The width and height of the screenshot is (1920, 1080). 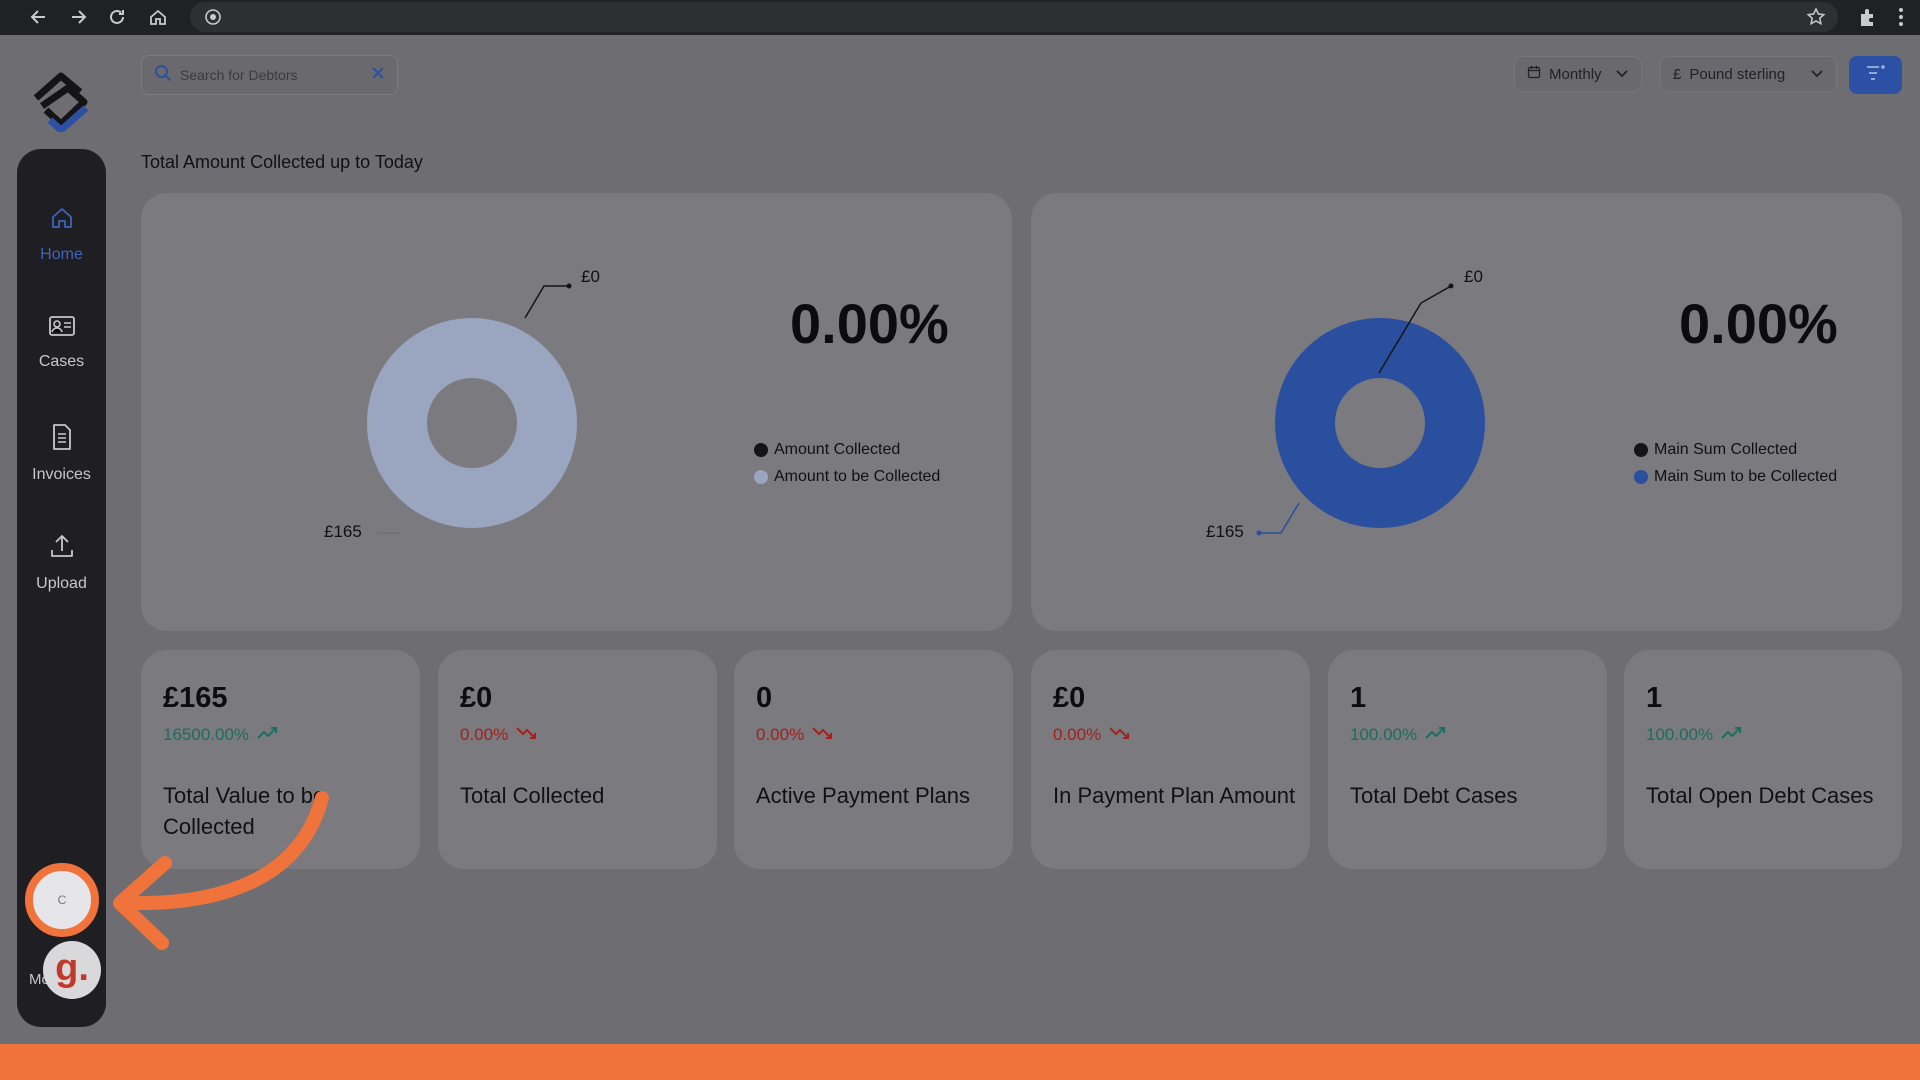 I want to click on id-card-icon, so click(x=62, y=328).